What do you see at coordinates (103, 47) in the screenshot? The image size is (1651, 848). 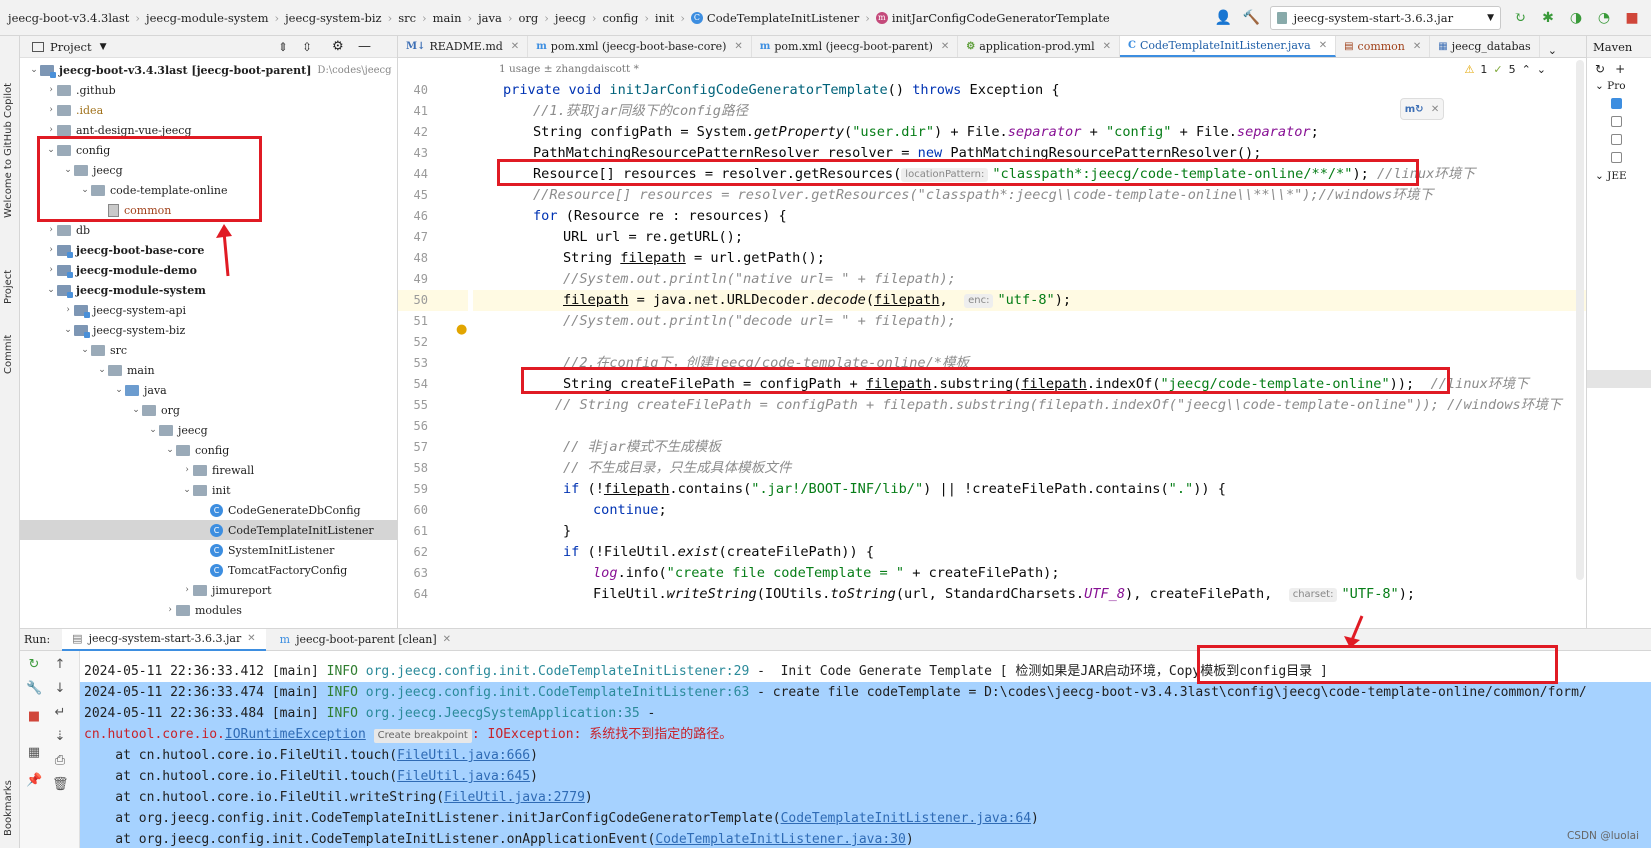 I see `chevron-down-icon: ▼` at bounding box center [103, 47].